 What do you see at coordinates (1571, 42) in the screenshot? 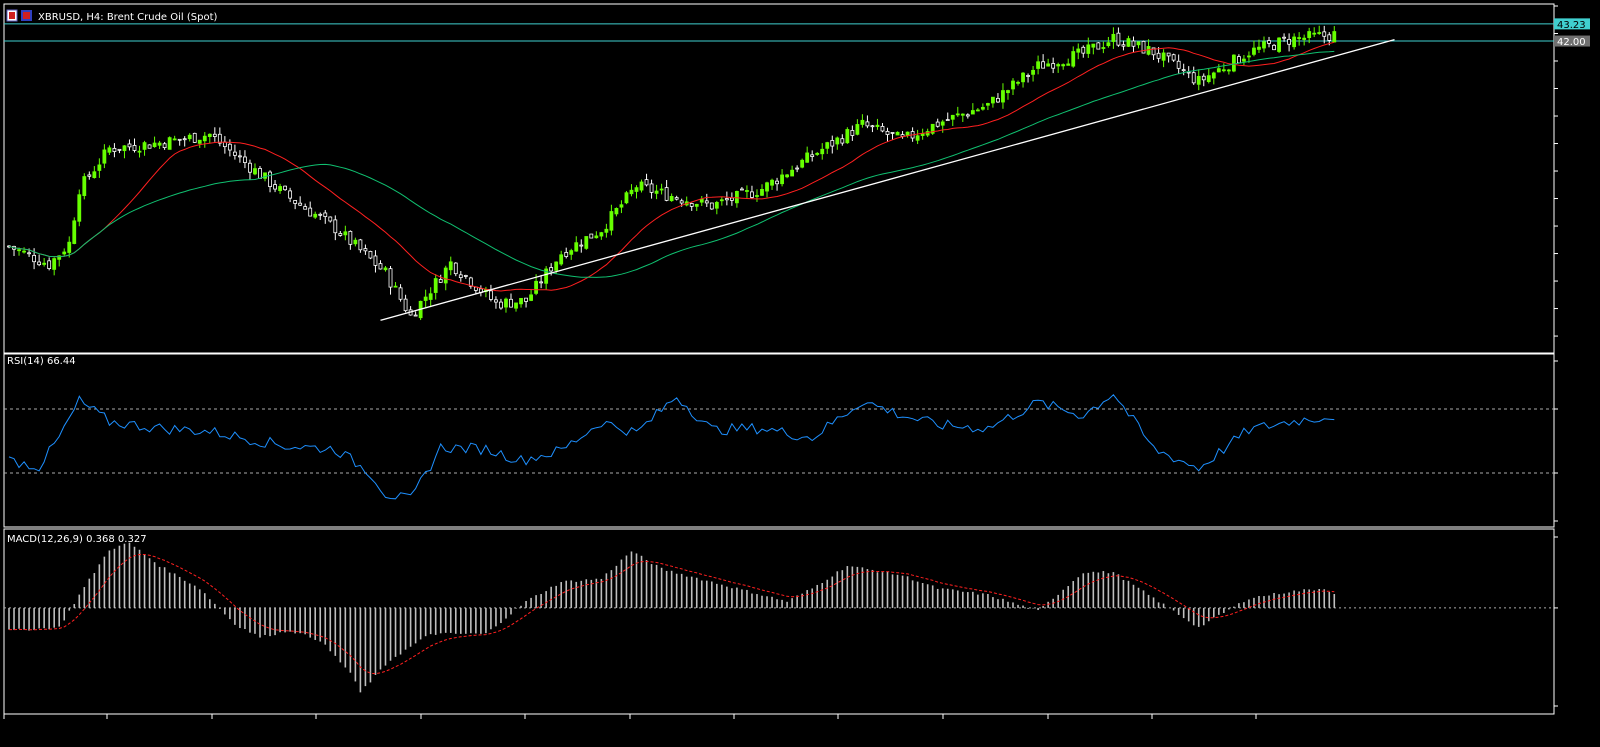
I see `price-tag-lower: 42.00` at bounding box center [1571, 42].